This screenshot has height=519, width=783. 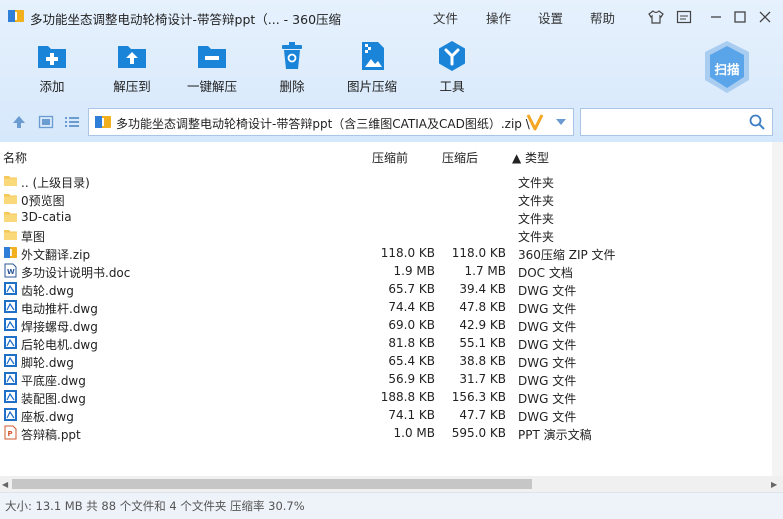 I want to click on extract-to-label: 解压到, so click(x=132, y=86).